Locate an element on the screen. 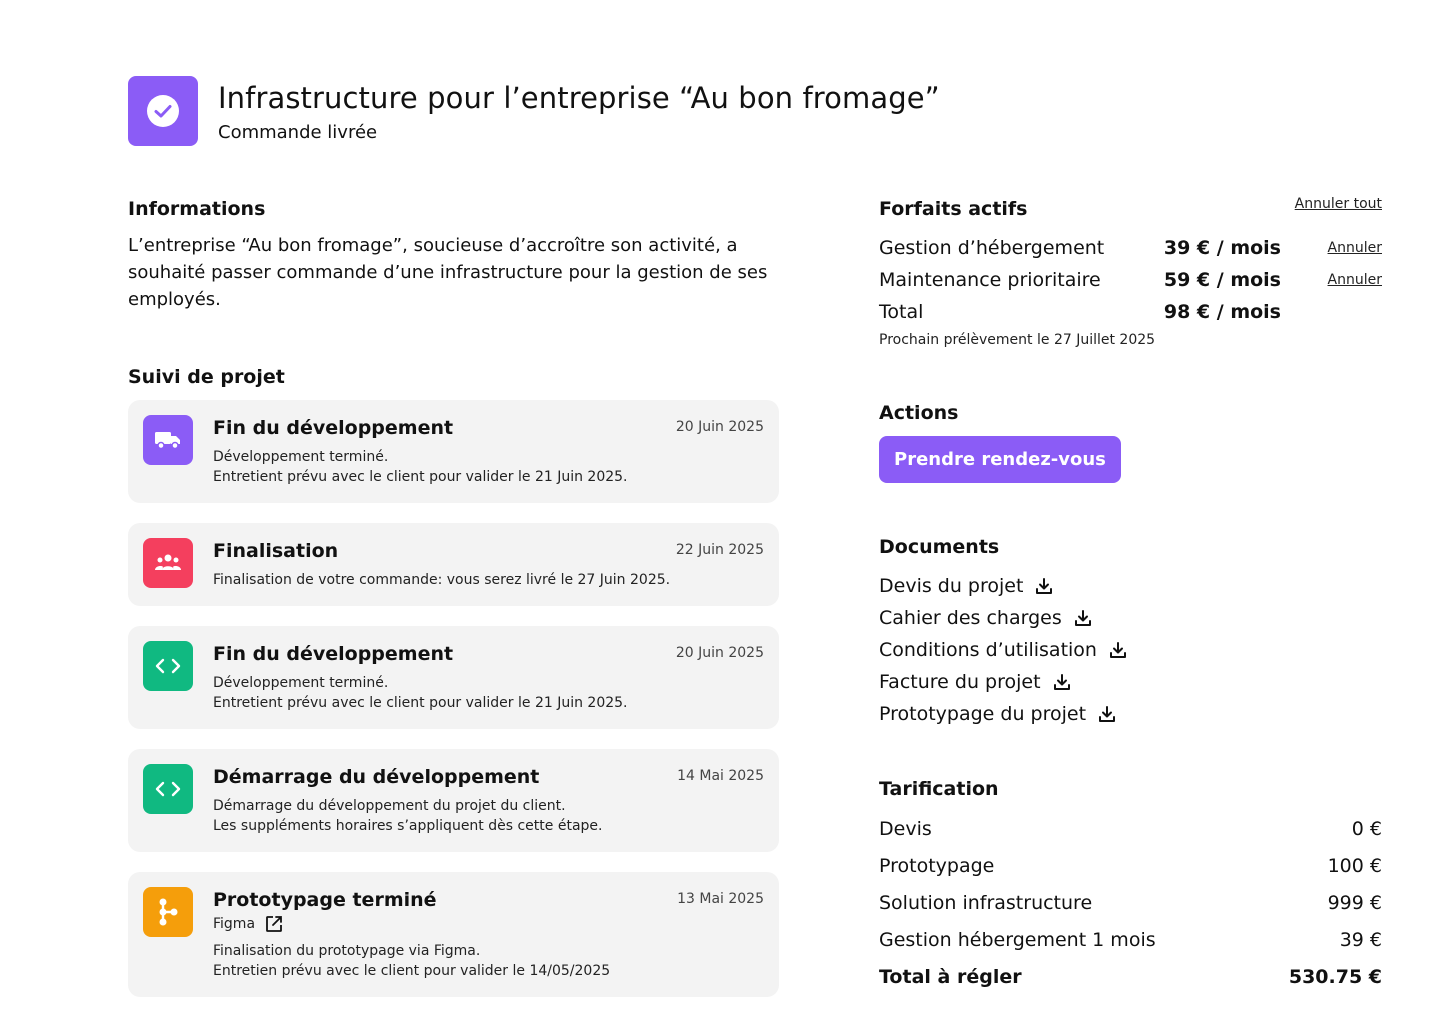  plan-total-label: Total is located at coordinates (901, 312).